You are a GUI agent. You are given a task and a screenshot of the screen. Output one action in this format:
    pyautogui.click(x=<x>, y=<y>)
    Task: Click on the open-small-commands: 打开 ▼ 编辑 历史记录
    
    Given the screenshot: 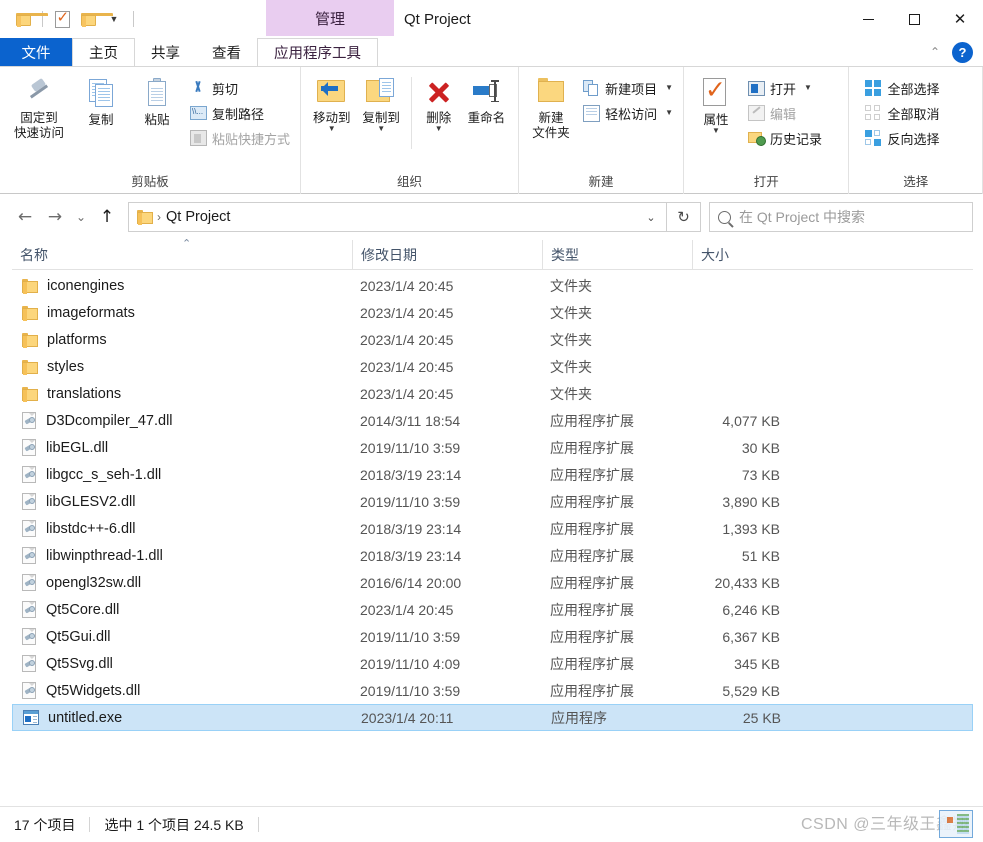 What is the action you would take?
    pyautogui.click(x=785, y=111)
    